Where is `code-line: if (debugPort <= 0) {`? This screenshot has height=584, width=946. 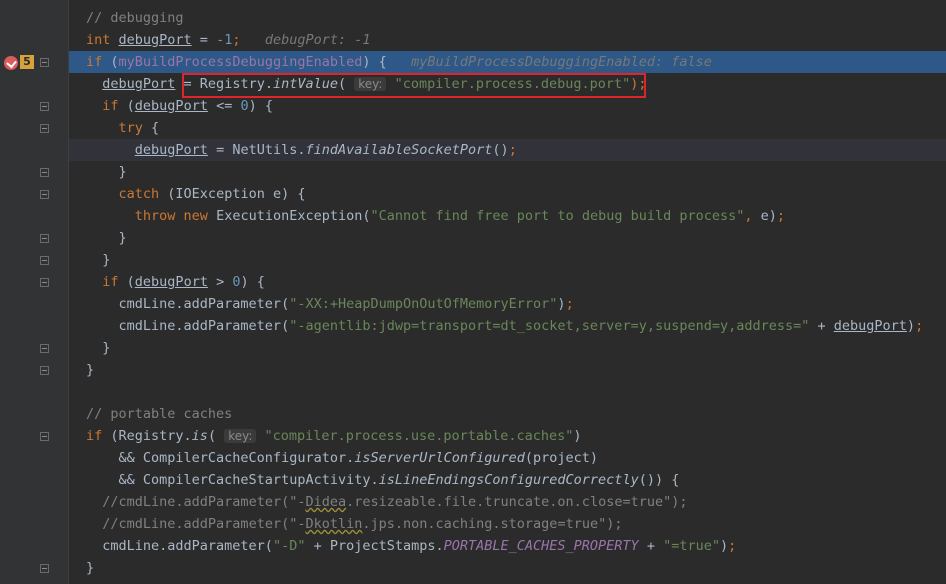
code-line: if (debugPort <= 0) { is located at coordinates (507, 106).